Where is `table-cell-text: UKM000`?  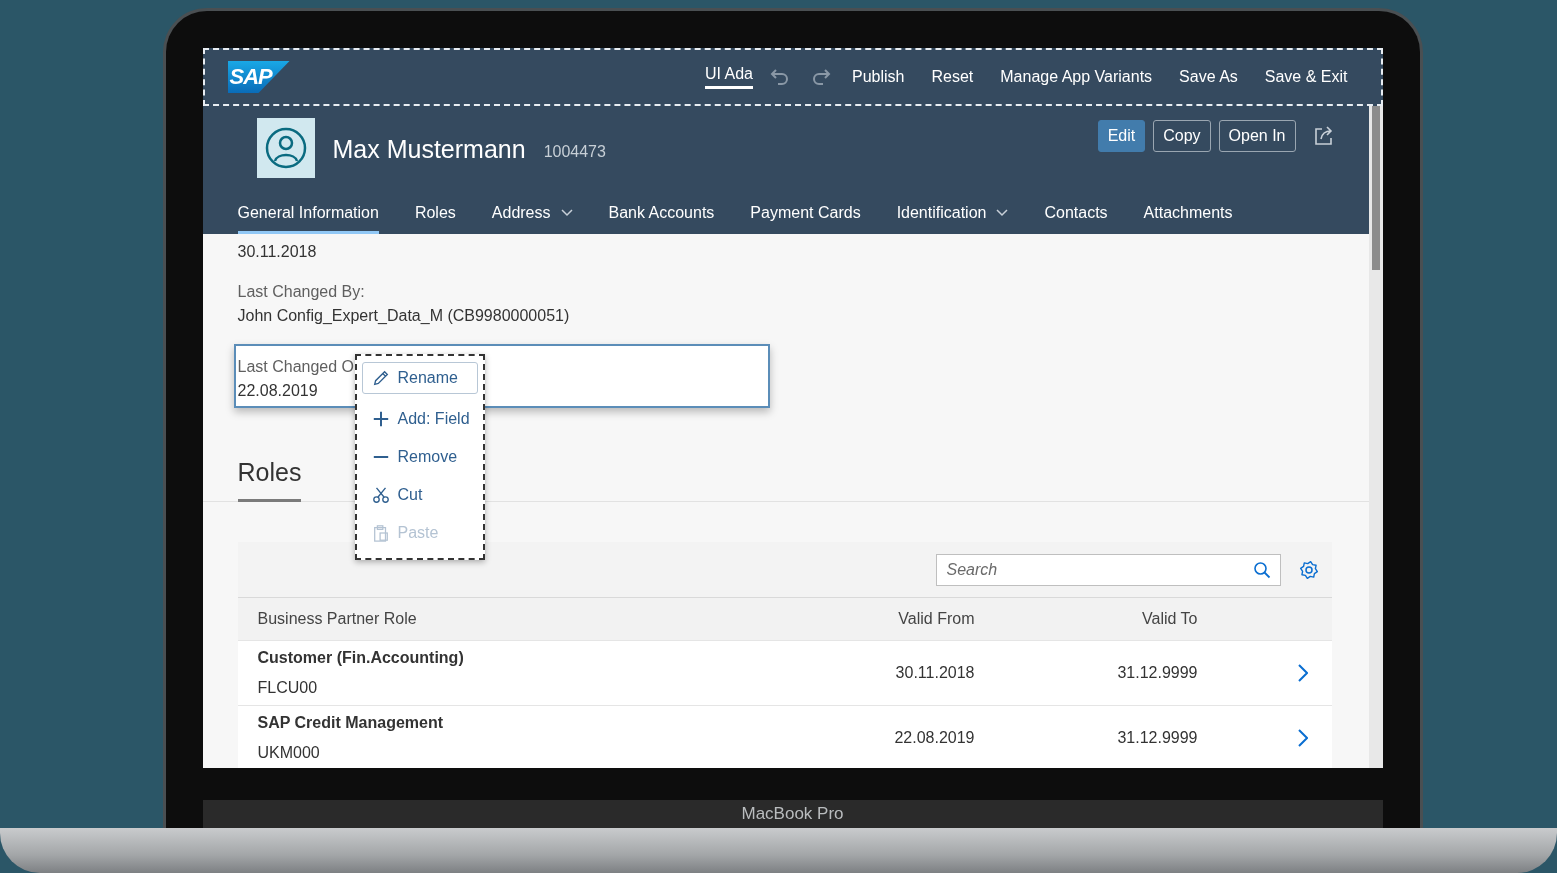
table-cell-text: UKM000 is located at coordinates (289, 753).